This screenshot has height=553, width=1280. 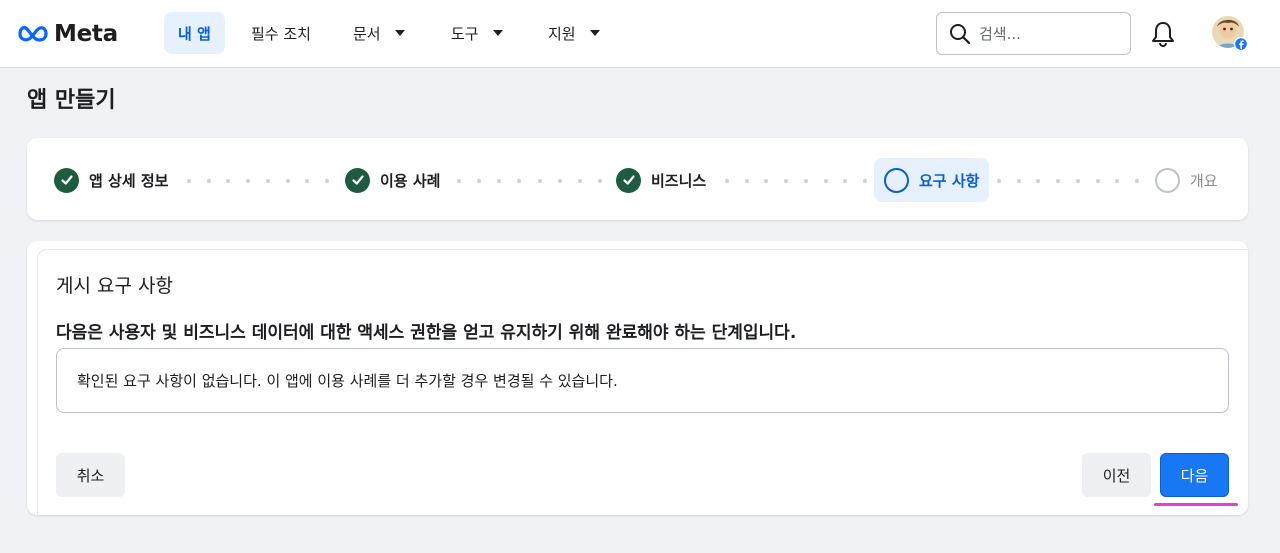 I want to click on next-button: 다음, so click(x=1194, y=475).